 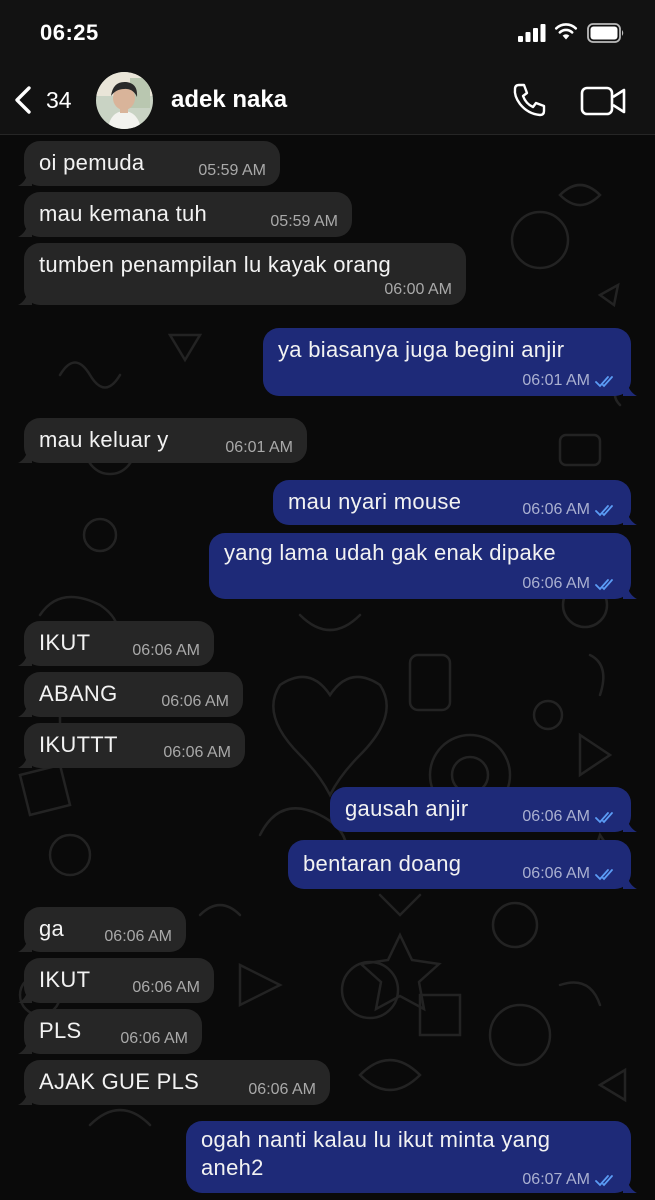 I want to click on message-text: PLS, so click(x=60, y=1030).